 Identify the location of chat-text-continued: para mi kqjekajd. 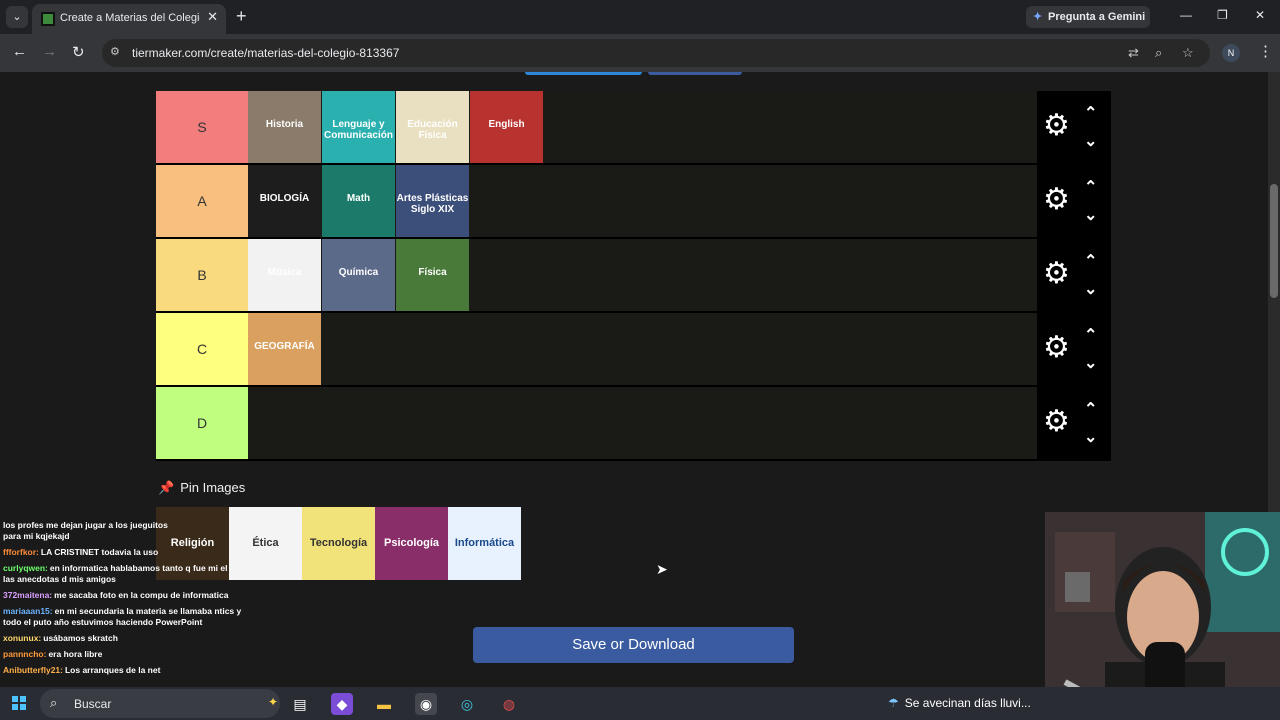
(36, 536).